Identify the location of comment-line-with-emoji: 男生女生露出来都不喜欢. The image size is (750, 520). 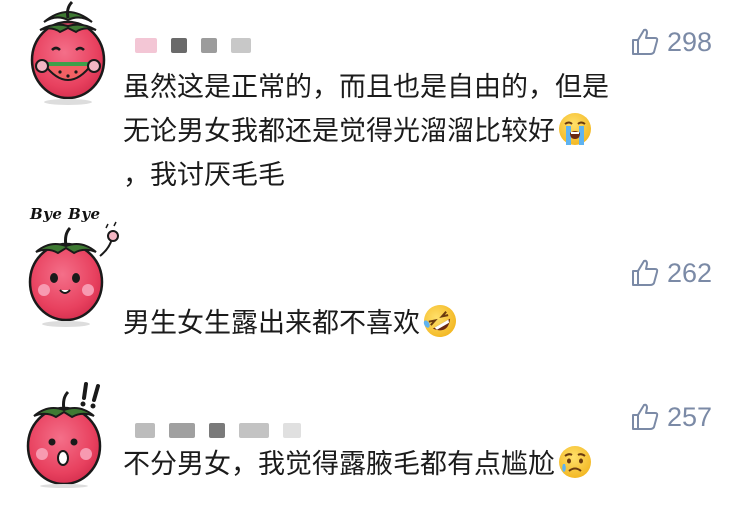
(418, 324).